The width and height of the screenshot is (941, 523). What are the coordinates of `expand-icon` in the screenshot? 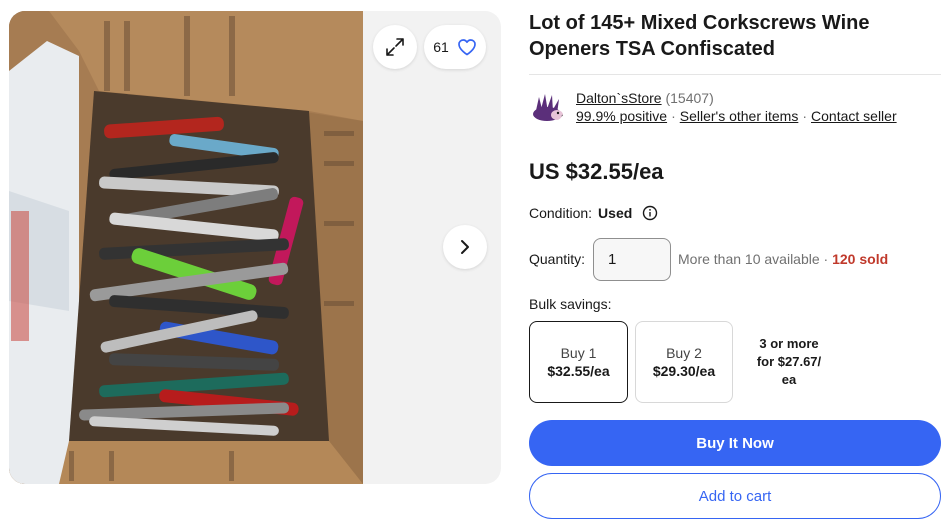 It's located at (395, 47).